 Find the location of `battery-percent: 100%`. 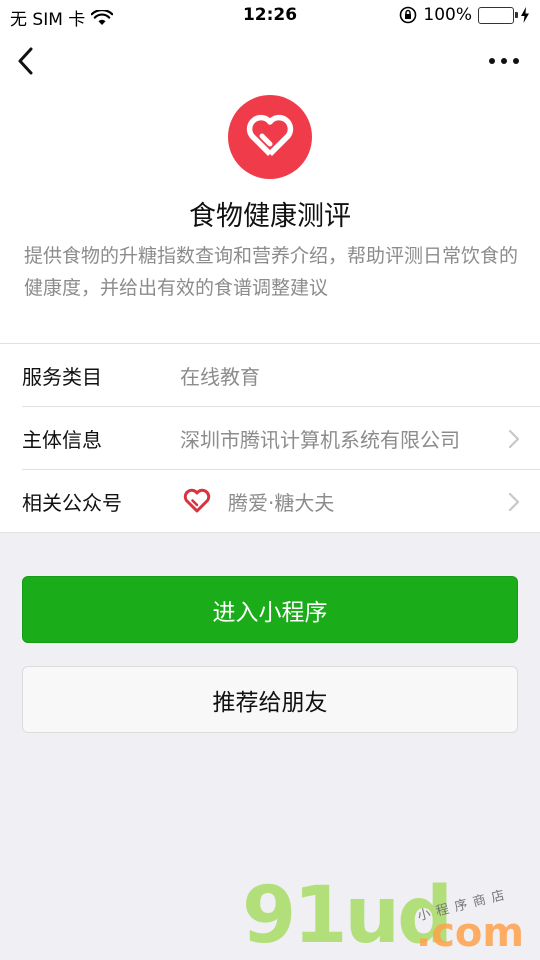

battery-percent: 100% is located at coordinates (447, 15).